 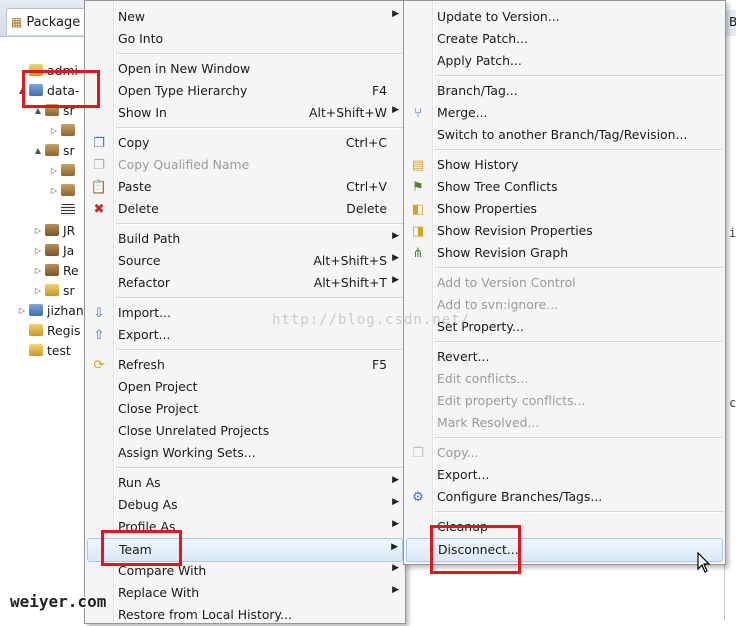 I want to click on menu-item-run-as: Run As ▶, so click(x=245, y=483).